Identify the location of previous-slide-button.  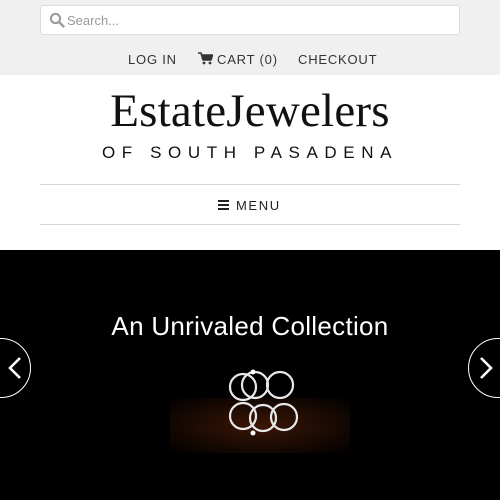
(15, 368).